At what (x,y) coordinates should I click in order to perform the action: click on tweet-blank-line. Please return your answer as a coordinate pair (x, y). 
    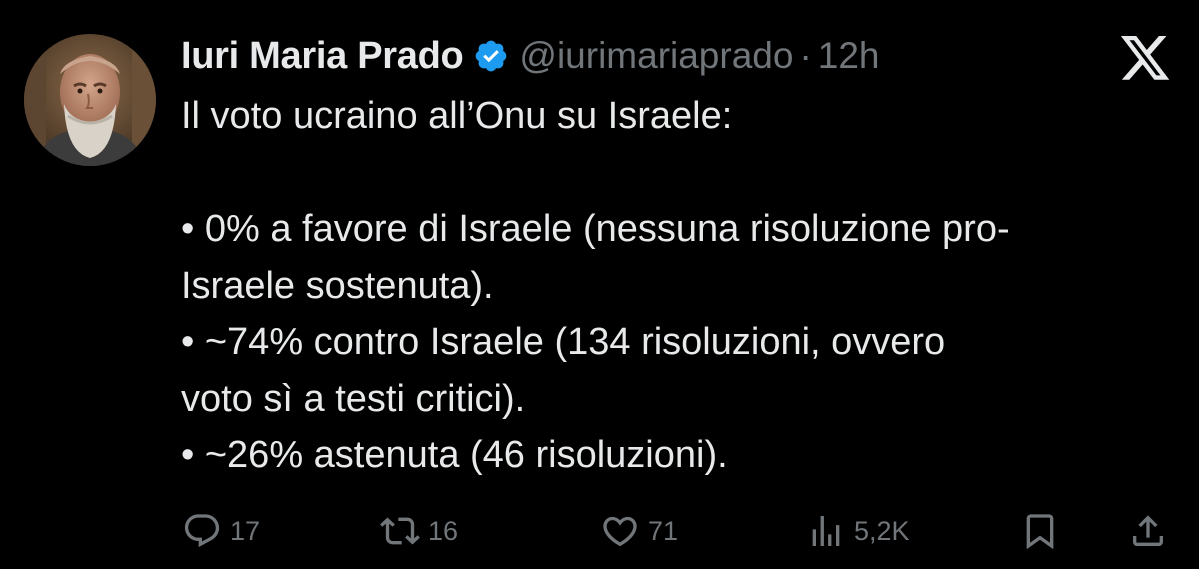
    Looking at the image, I should click on (676, 173).